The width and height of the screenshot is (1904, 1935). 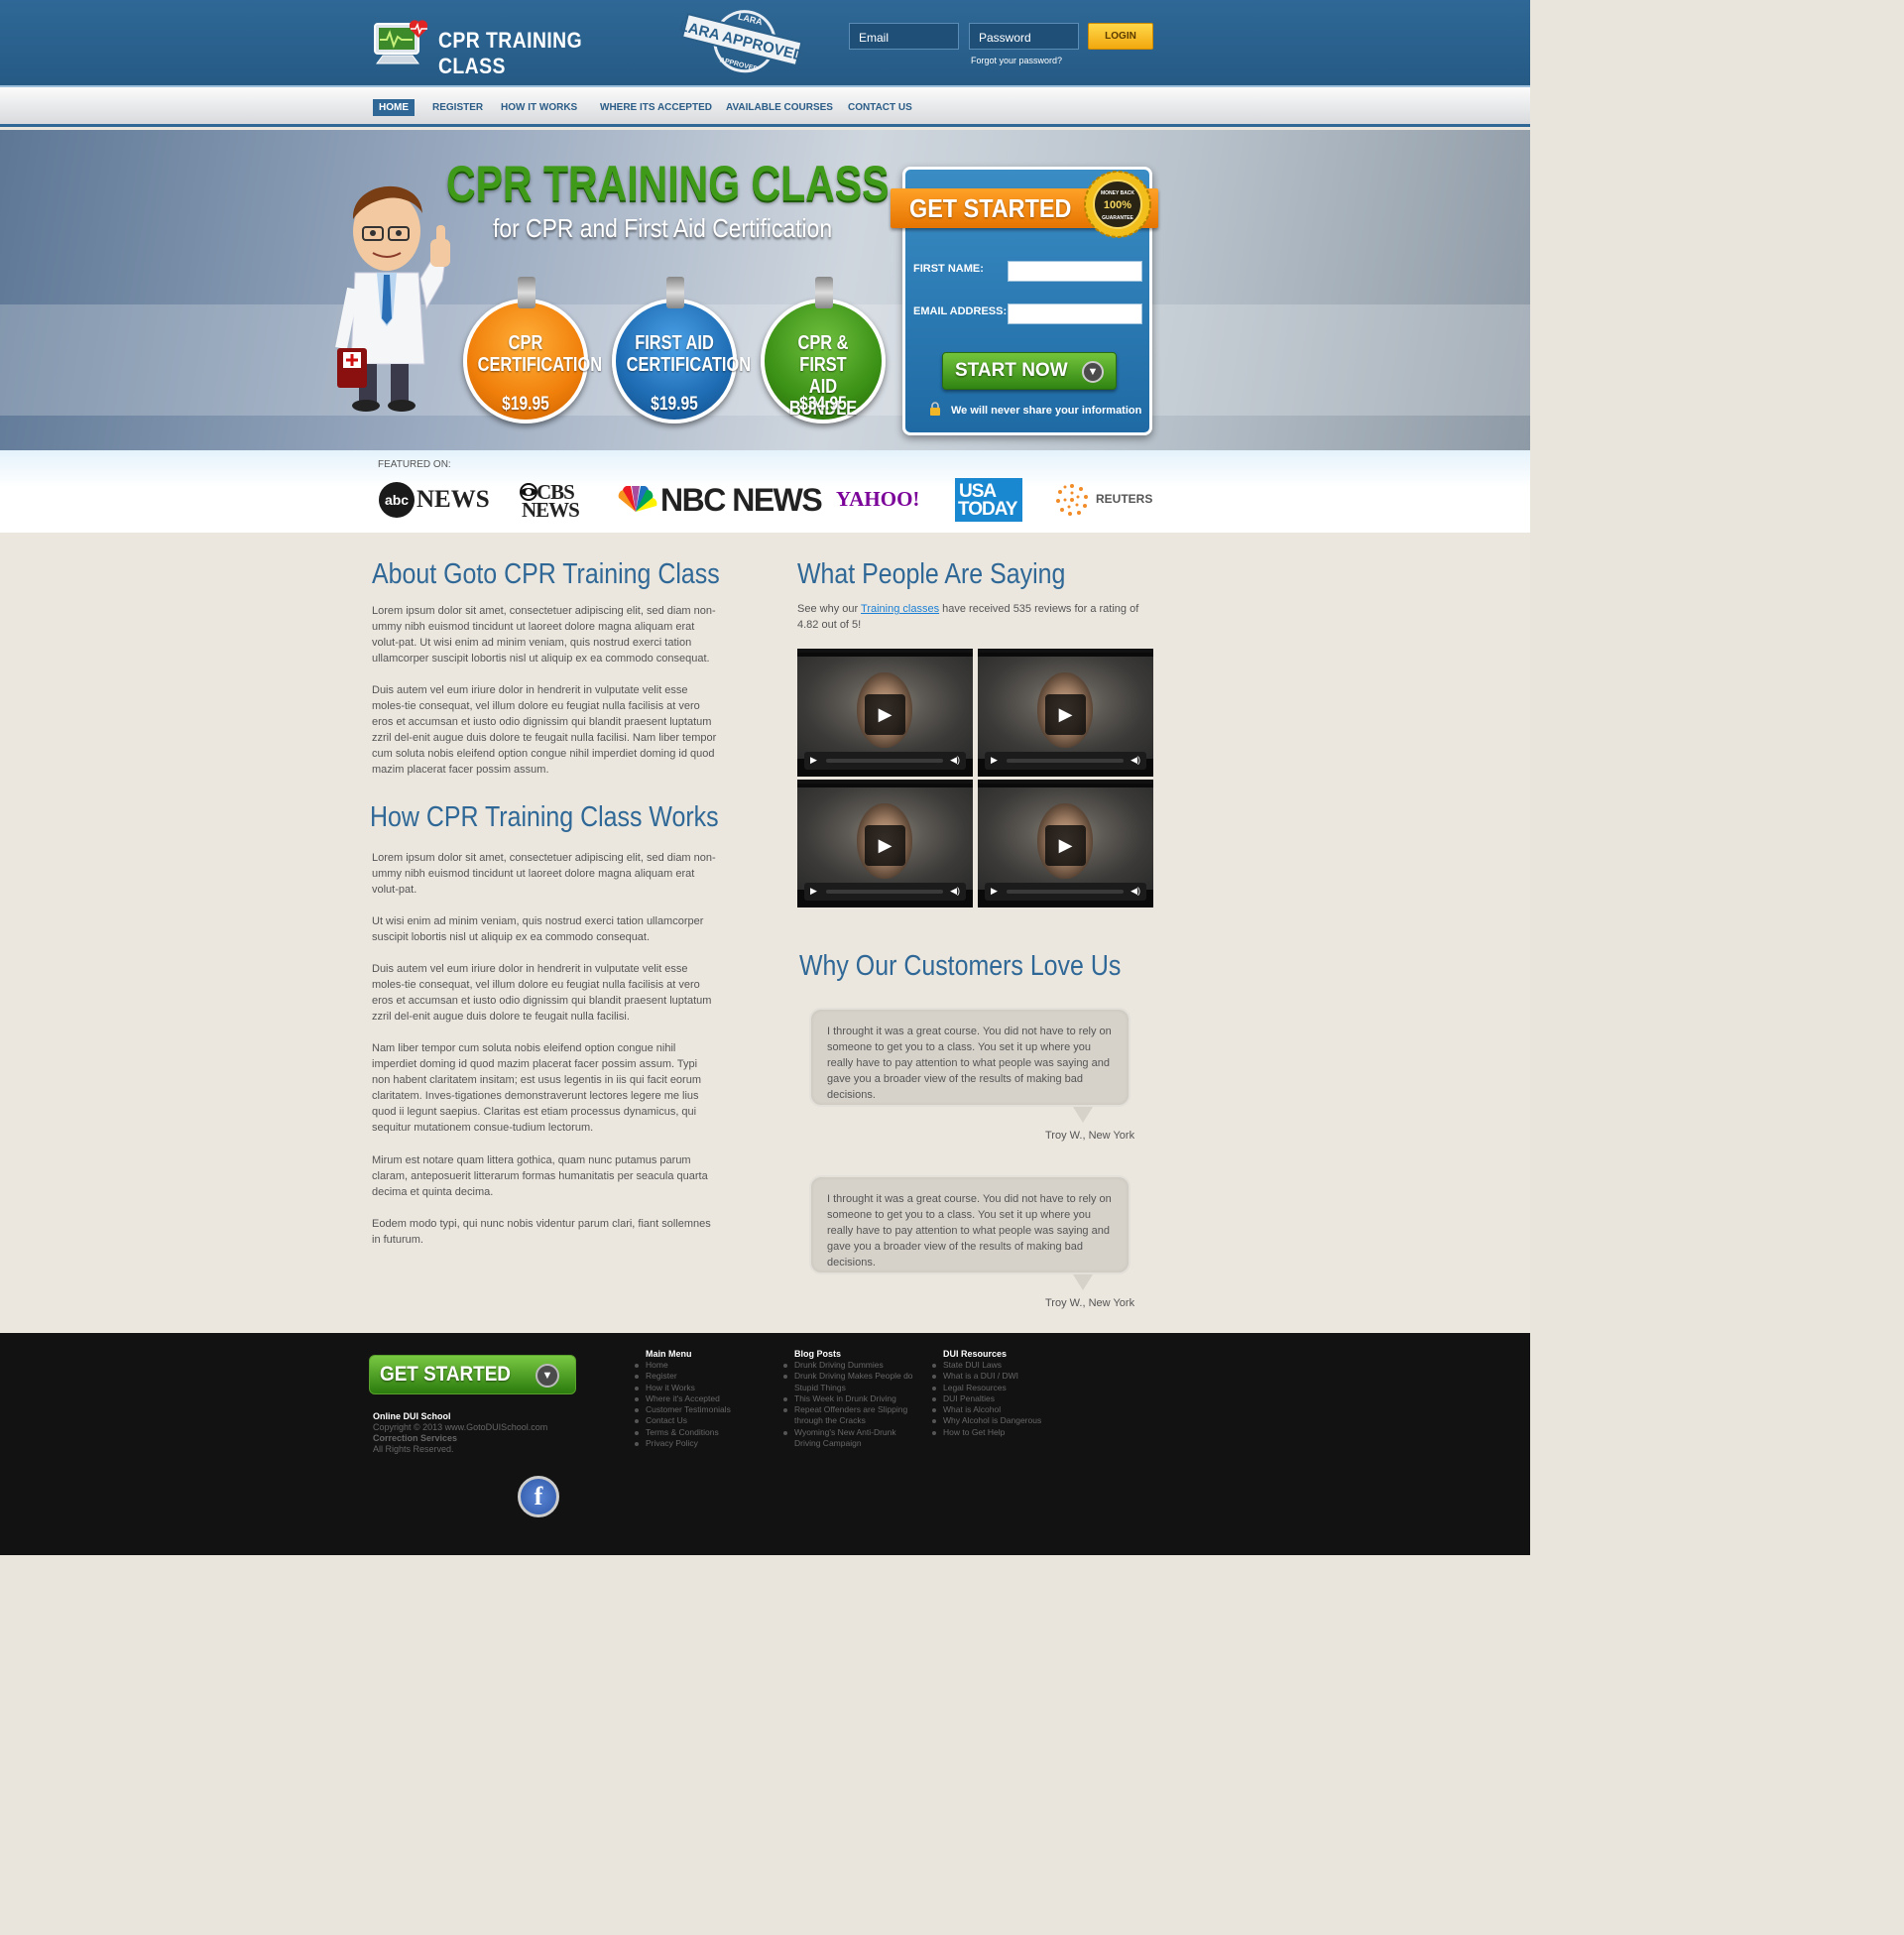 What do you see at coordinates (702, 1410) in the screenshot?
I see `footer-link-testimonials: Customer Testimonials` at bounding box center [702, 1410].